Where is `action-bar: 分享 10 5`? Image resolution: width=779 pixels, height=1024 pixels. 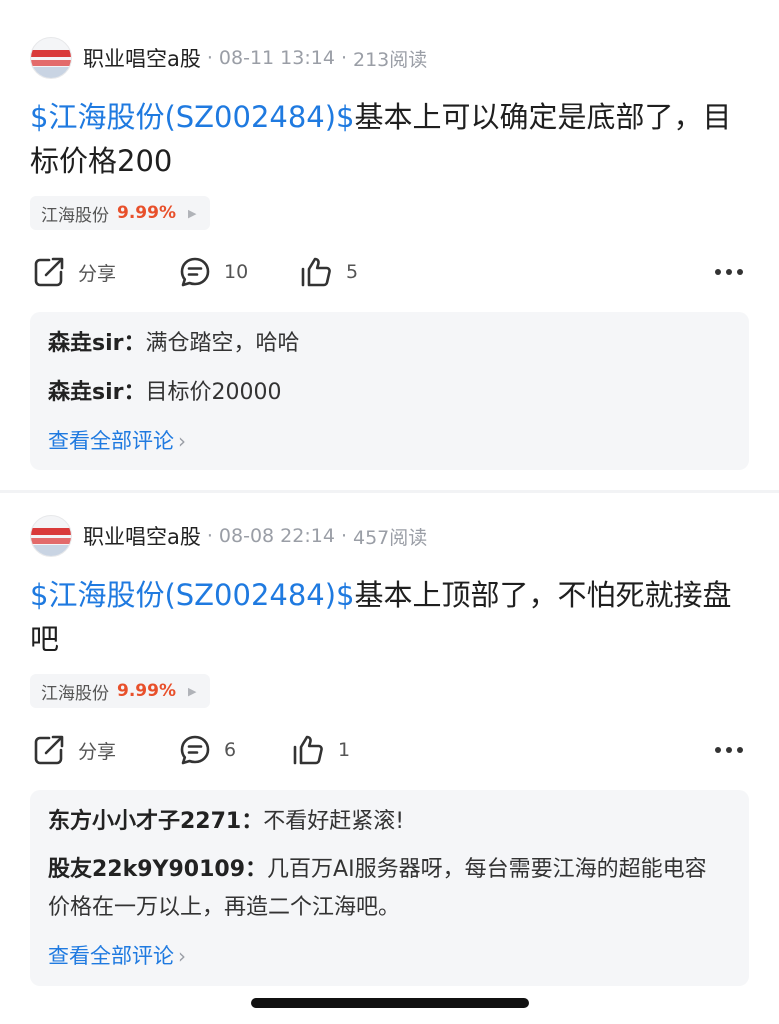
action-bar: 分享 10 5 is located at coordinates (390, 272).